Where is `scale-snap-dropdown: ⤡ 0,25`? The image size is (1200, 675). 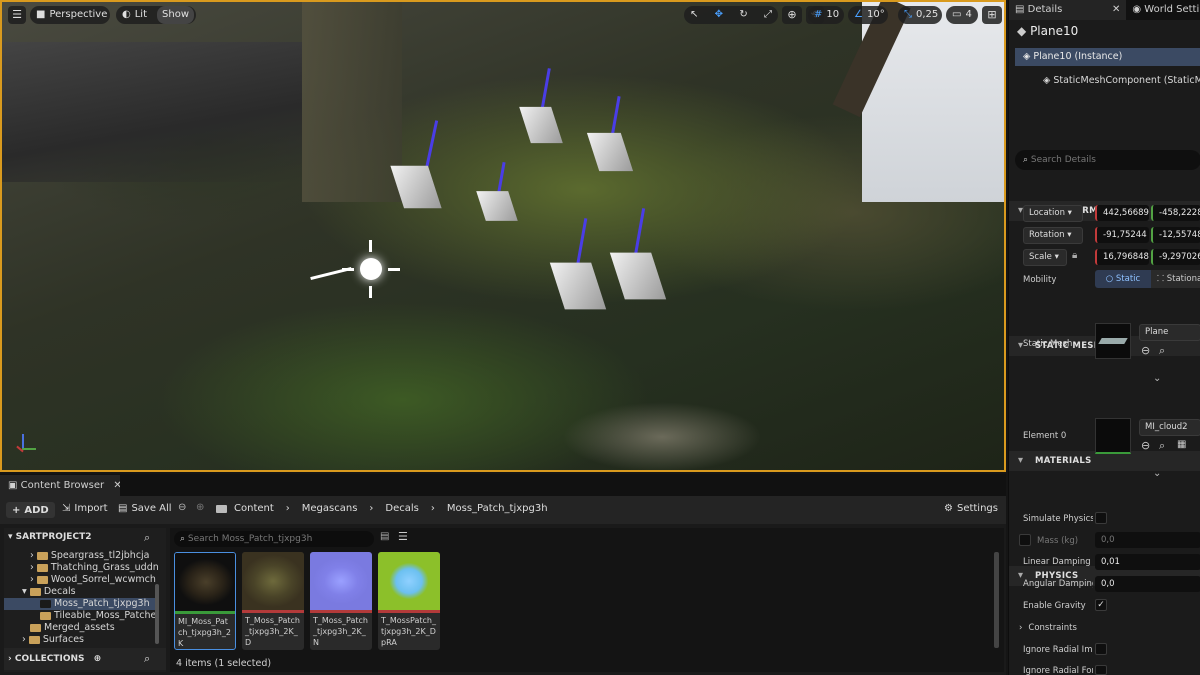
scale-snap-dropdown: ⤡ 0,25 is located at coordinates (920, 15).